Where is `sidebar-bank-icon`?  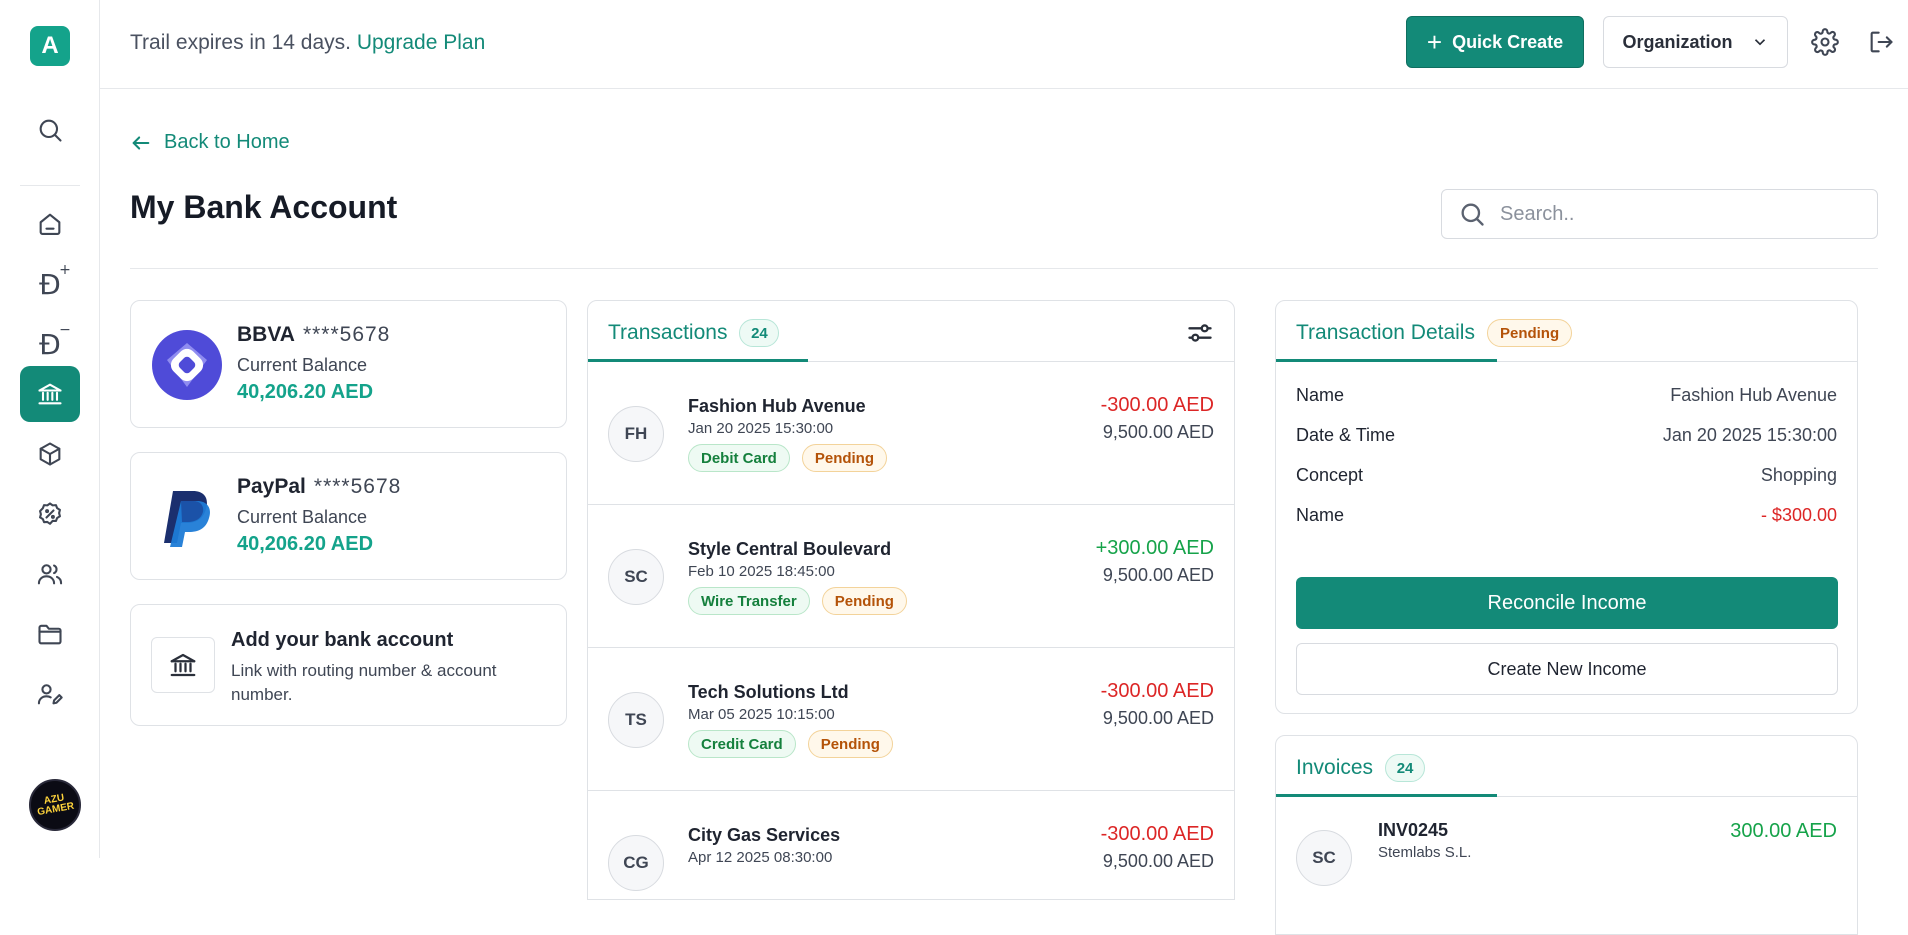 sidebar-bank-icon is located at coordinates (50, 394).